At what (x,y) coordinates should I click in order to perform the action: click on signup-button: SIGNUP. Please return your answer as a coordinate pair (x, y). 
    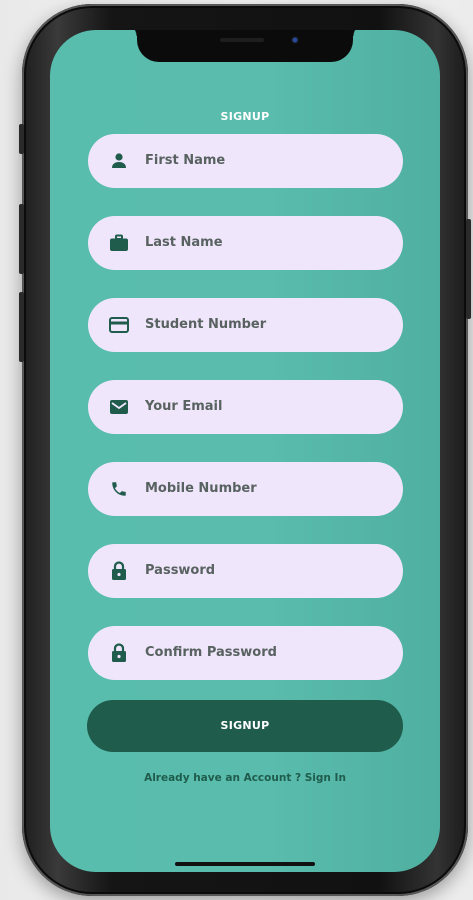
    Looking at the image, I should click on (245, 726).